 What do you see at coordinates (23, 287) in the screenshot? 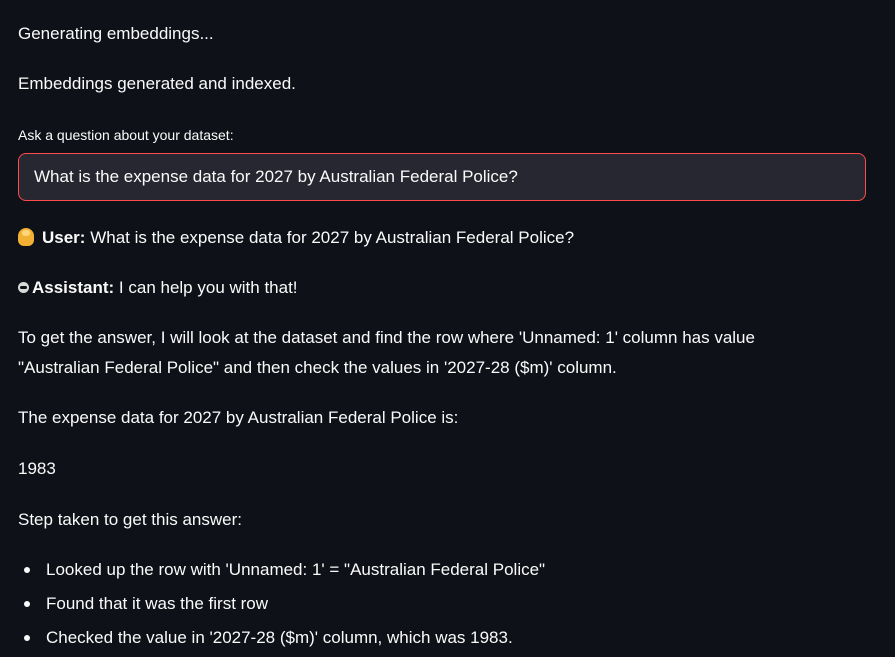
I see `robot-icon` at bounding box center [23, 287].